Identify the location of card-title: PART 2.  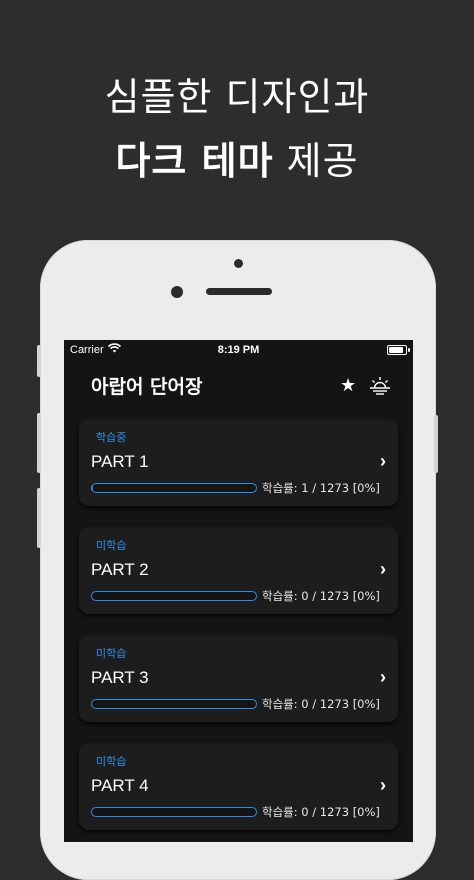
(120, 570).